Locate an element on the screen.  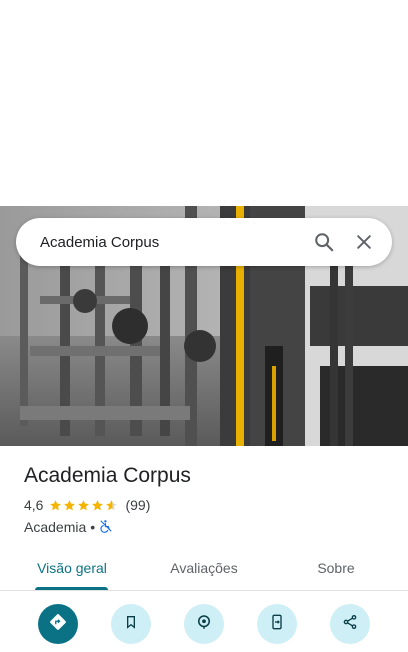
search-bar: Academia Corpus is located at coordinates (204, 242).